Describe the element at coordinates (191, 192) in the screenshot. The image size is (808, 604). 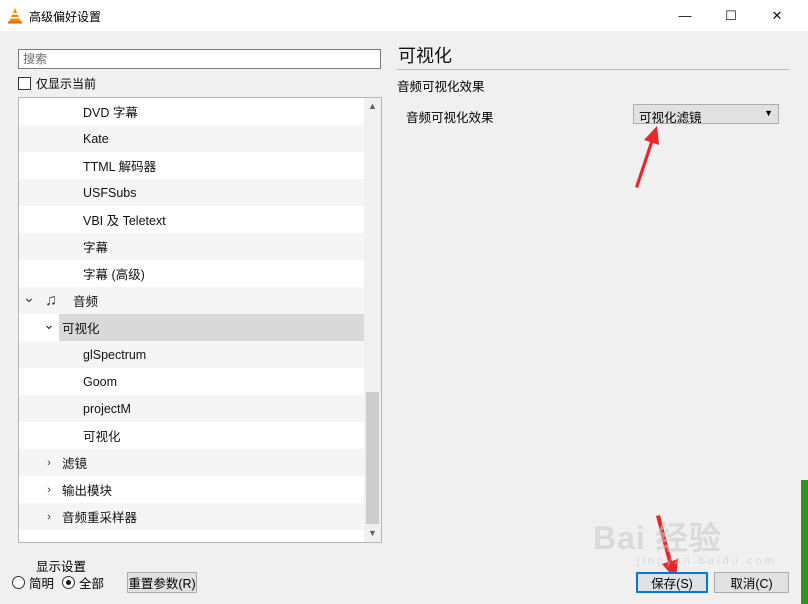
I see `tree-item: USFSubs` at that location.